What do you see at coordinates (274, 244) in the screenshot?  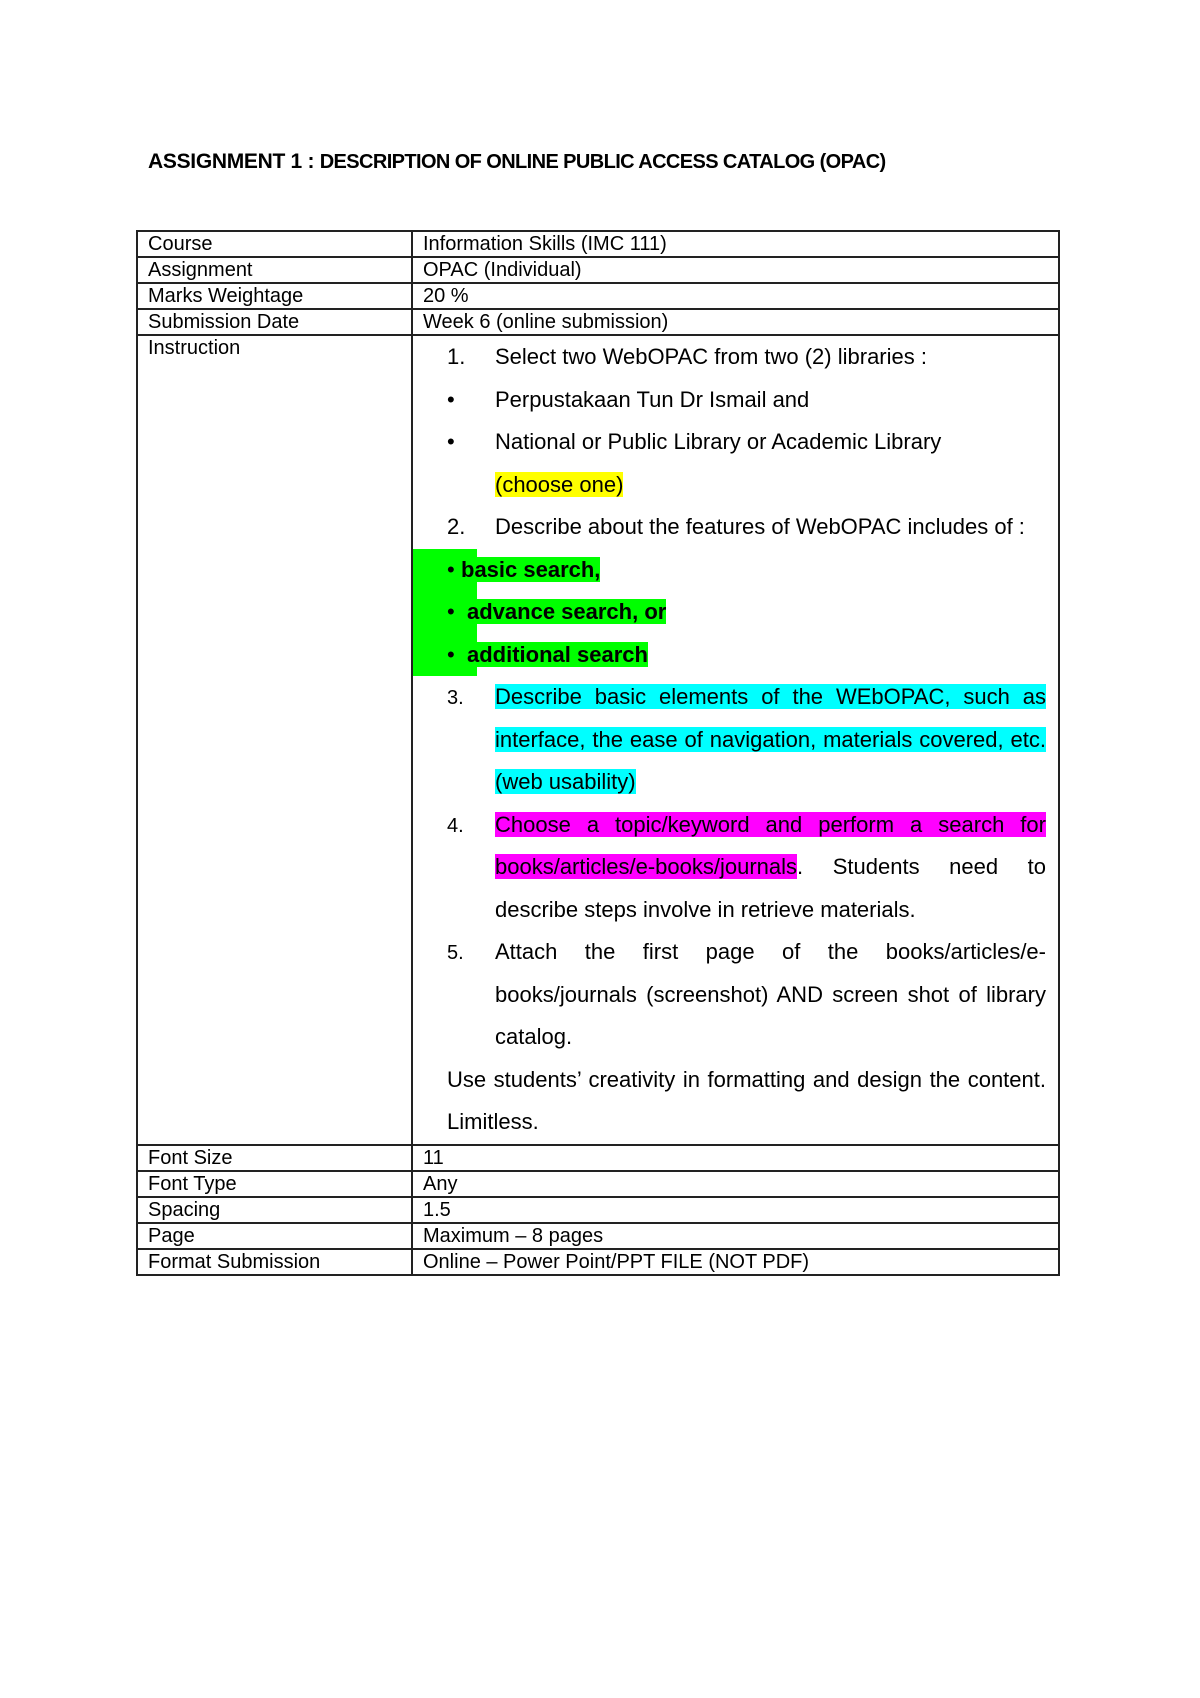 I see `row-label: Course` at bounding box center [274, 244].